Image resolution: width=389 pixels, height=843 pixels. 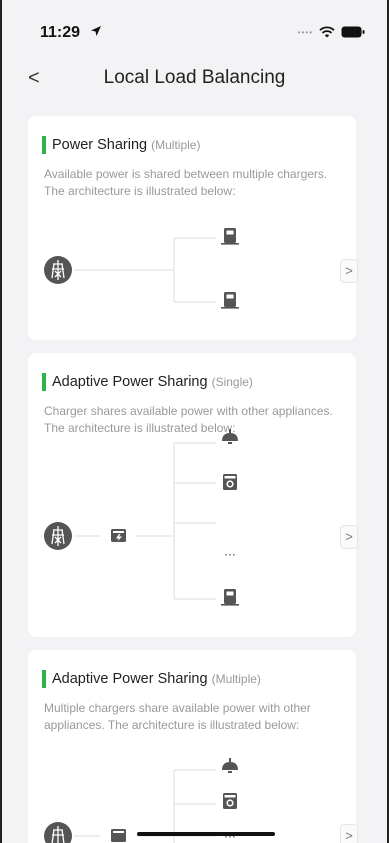 I want to click on wifi-icon, so click(x=327, y=32).